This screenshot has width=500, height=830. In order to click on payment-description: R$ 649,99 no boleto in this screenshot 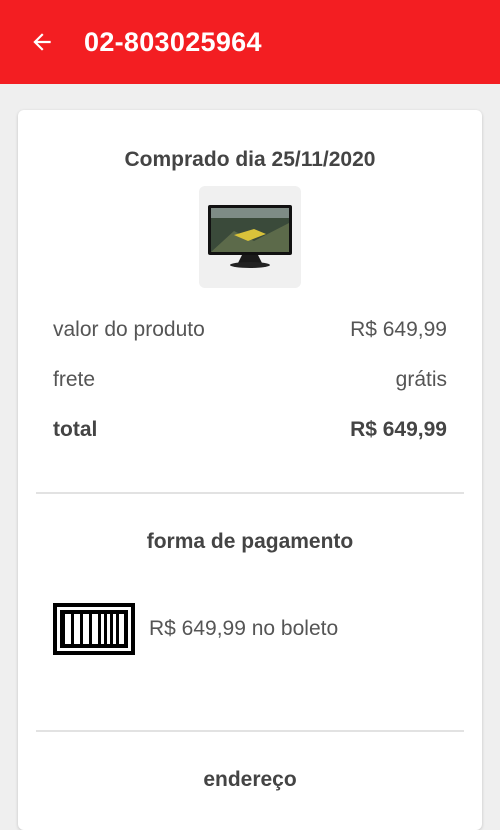, I will do `click(244, 628)`.